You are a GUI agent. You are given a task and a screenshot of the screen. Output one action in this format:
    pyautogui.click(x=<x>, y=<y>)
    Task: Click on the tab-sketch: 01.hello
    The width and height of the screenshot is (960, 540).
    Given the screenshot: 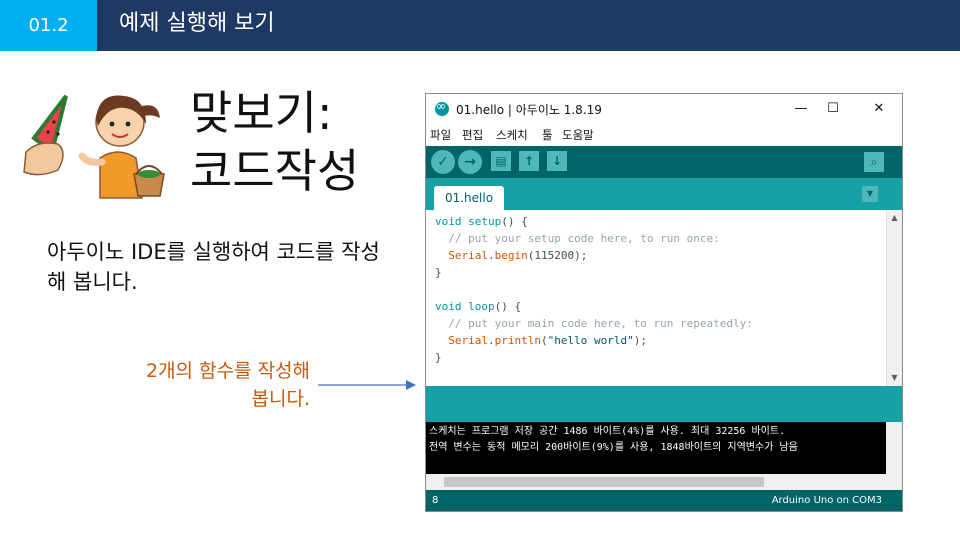 What is the action you would take?
    pyautogui.click(x=469, y=198)
    